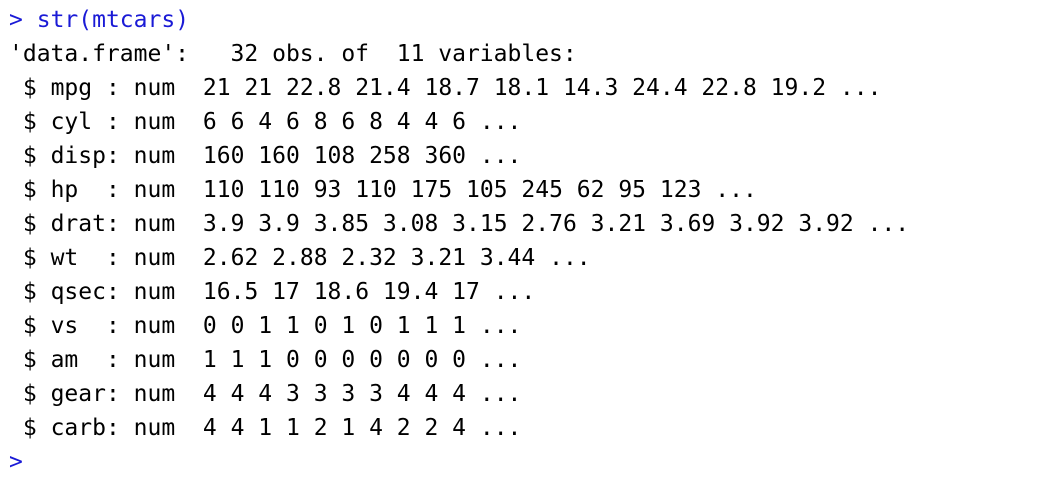  Describe the element at coordinates (113, 20) in the screenshot. I see `command-text: str(mtcars)` at that location.